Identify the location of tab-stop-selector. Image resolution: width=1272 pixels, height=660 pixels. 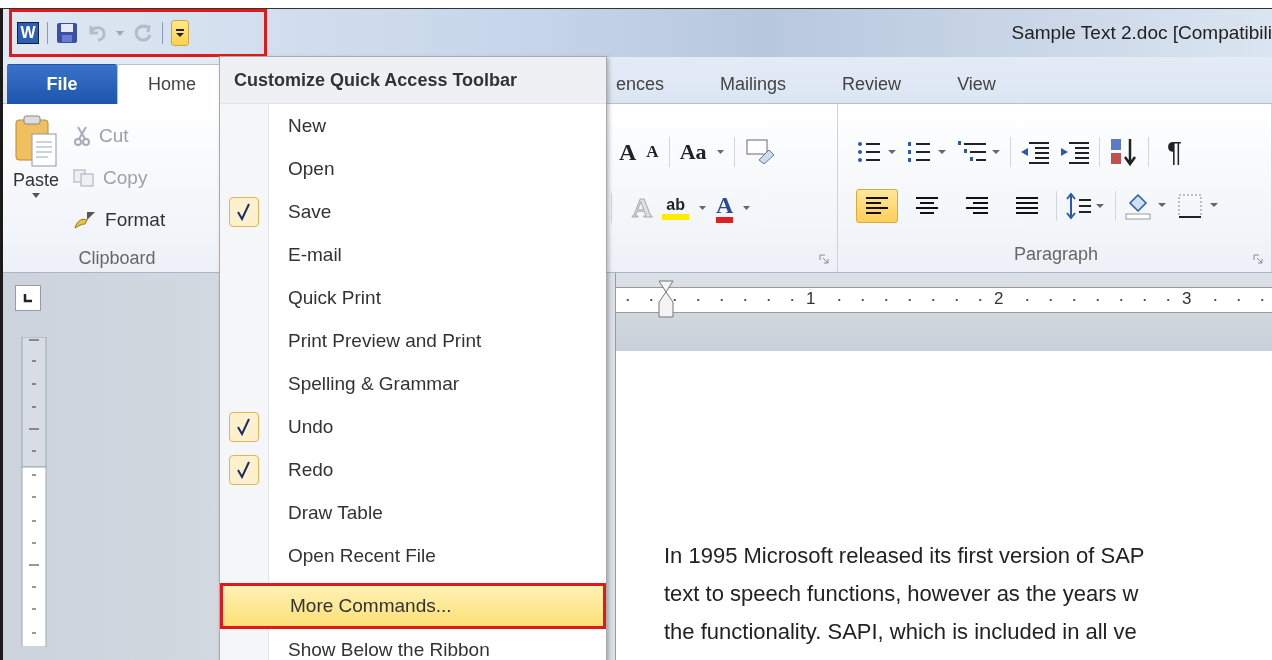
(28, 298).